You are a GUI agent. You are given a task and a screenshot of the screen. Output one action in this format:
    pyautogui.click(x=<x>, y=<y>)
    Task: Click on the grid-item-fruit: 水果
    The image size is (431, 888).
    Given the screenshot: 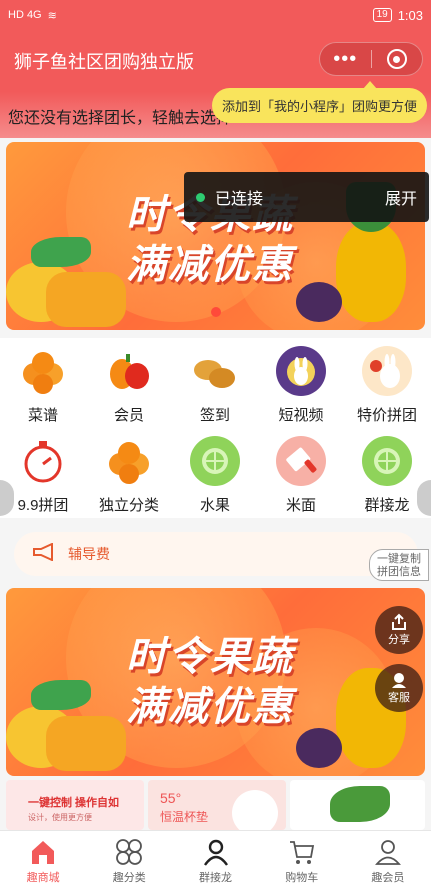 What is the action you would take?
    pyautogui.click(x=215, y=473)
    